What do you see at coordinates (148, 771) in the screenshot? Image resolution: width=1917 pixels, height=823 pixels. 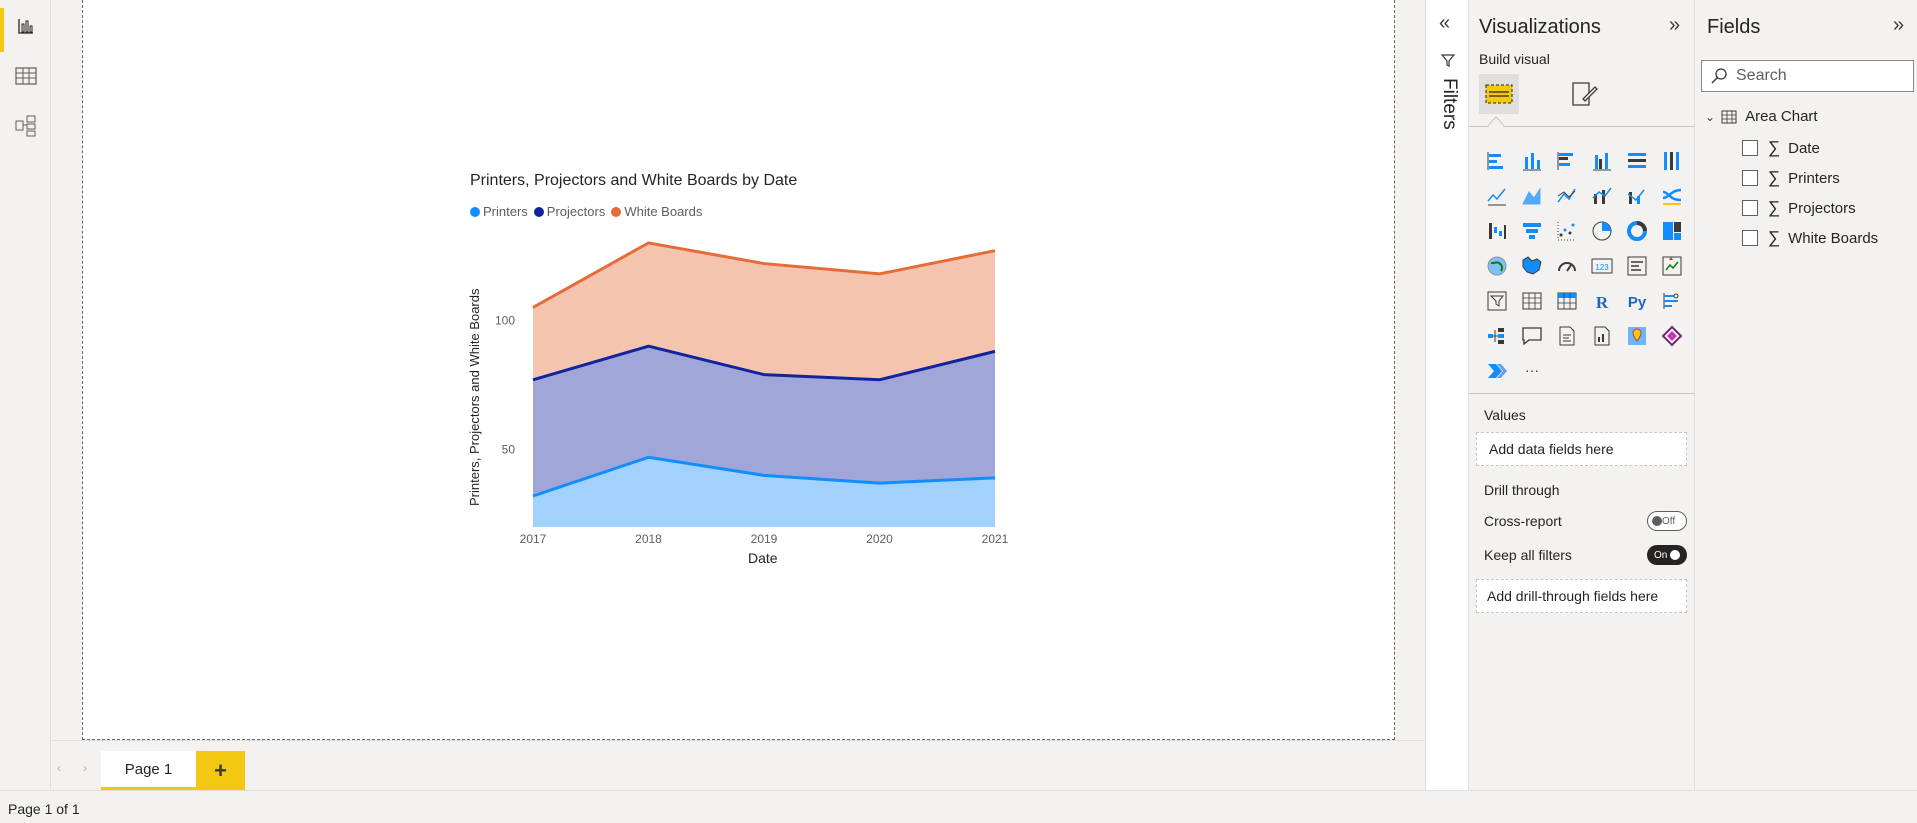 I see `tab-page-1: Page 1` at bounding box center [148, 771].